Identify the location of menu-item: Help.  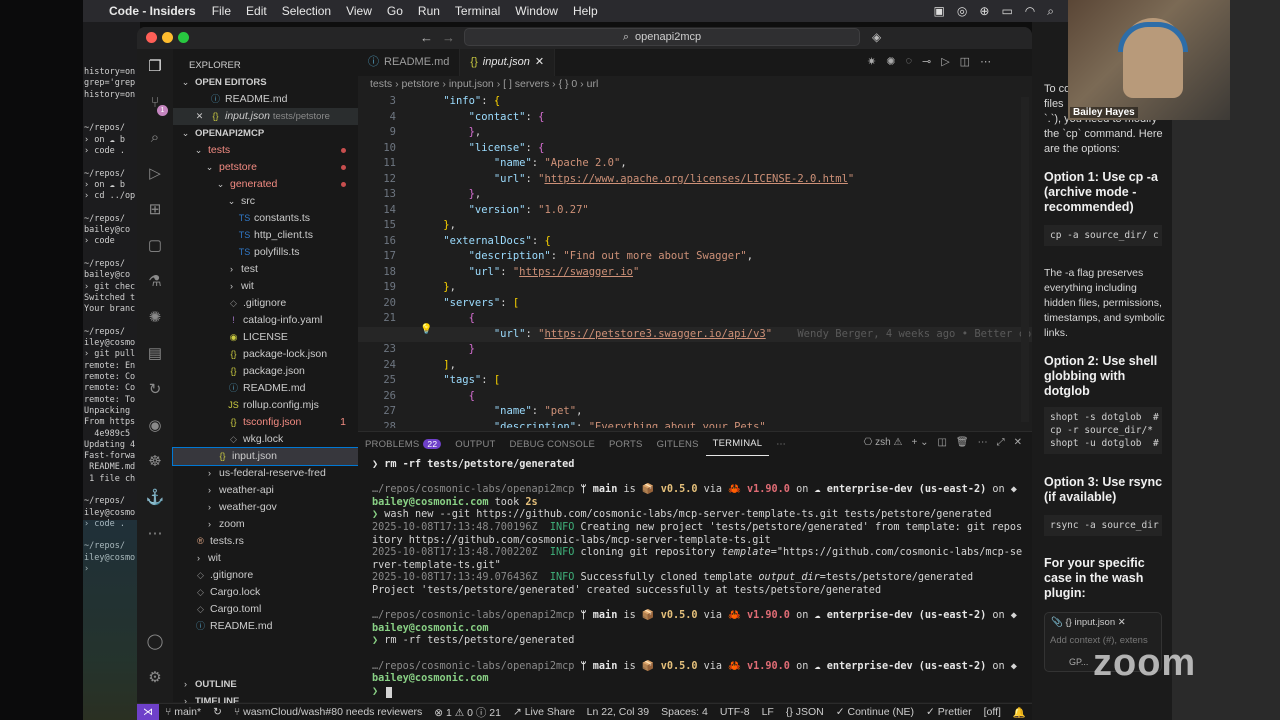
(585, 11).